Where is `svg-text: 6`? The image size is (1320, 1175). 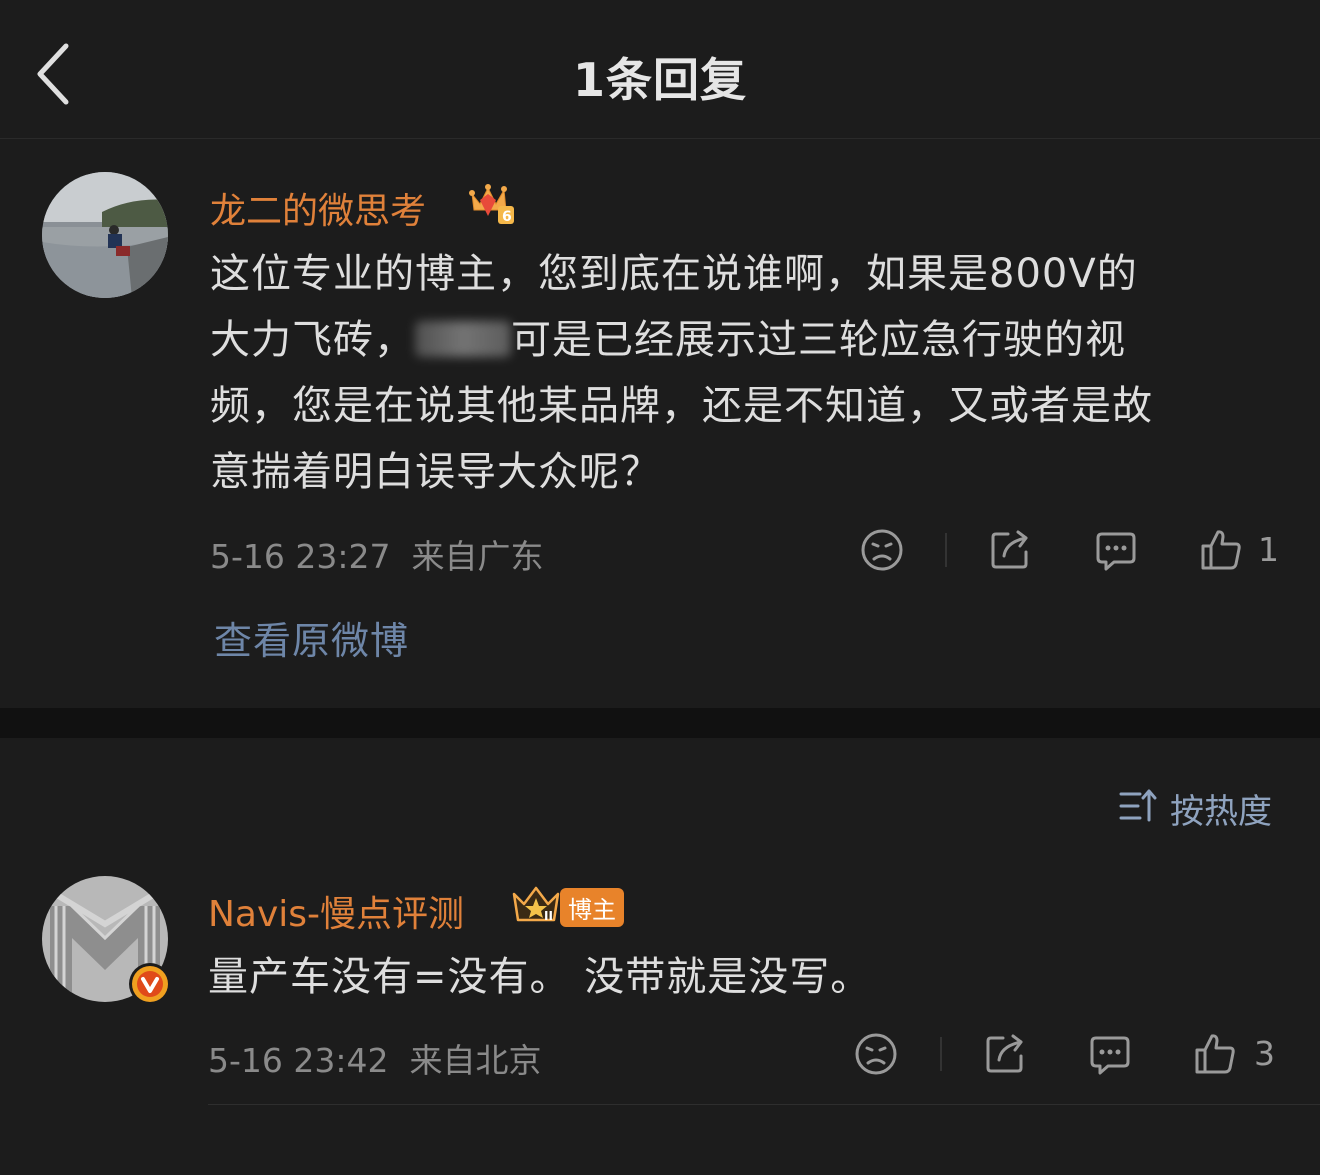
svg-text: 6 is located at coordinates (507, 217).